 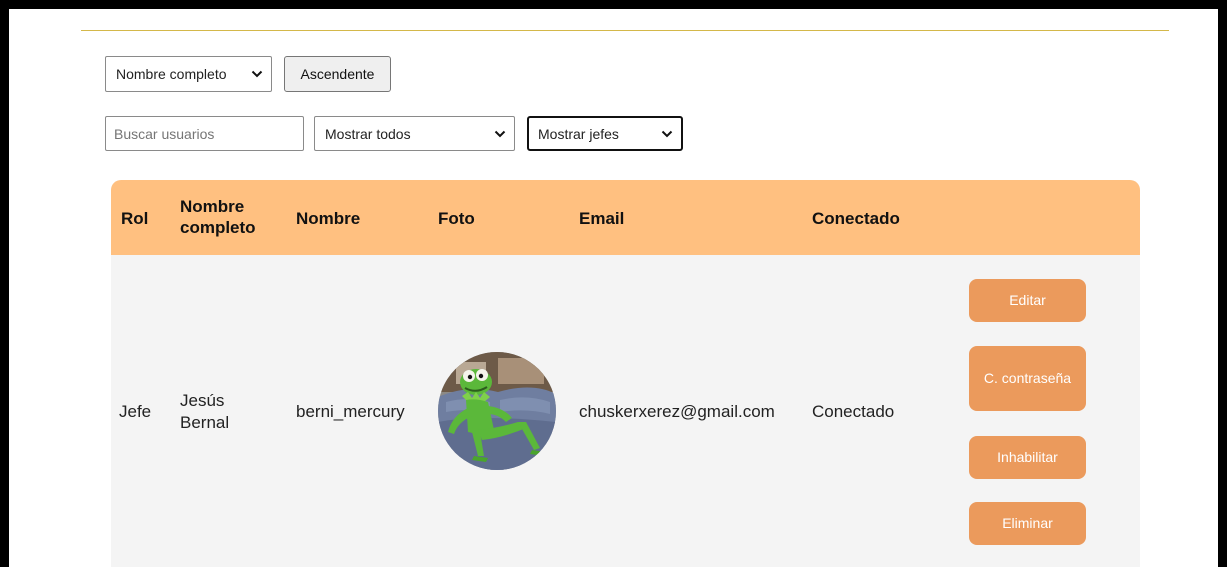 I want to click on search-placeholder: Buscar usuarios, so click(x=164, y=133).